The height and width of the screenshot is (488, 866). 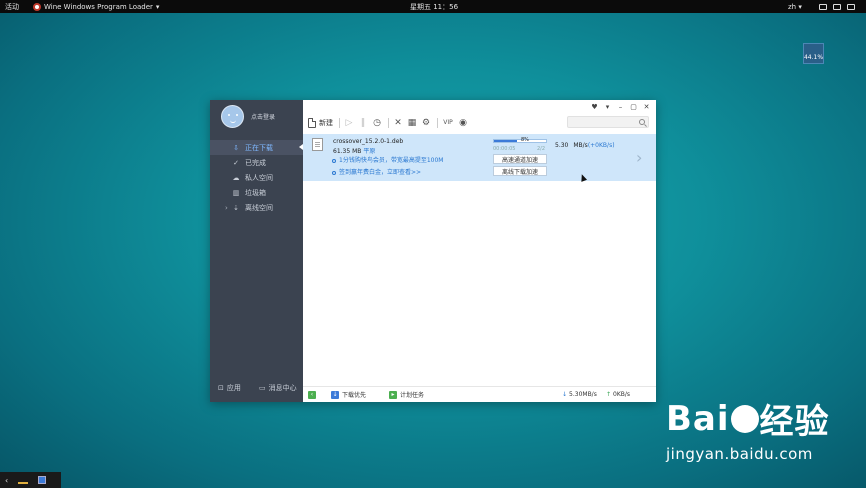 I want to click on bottom-dock: ‹, so click(x=30, y=480).